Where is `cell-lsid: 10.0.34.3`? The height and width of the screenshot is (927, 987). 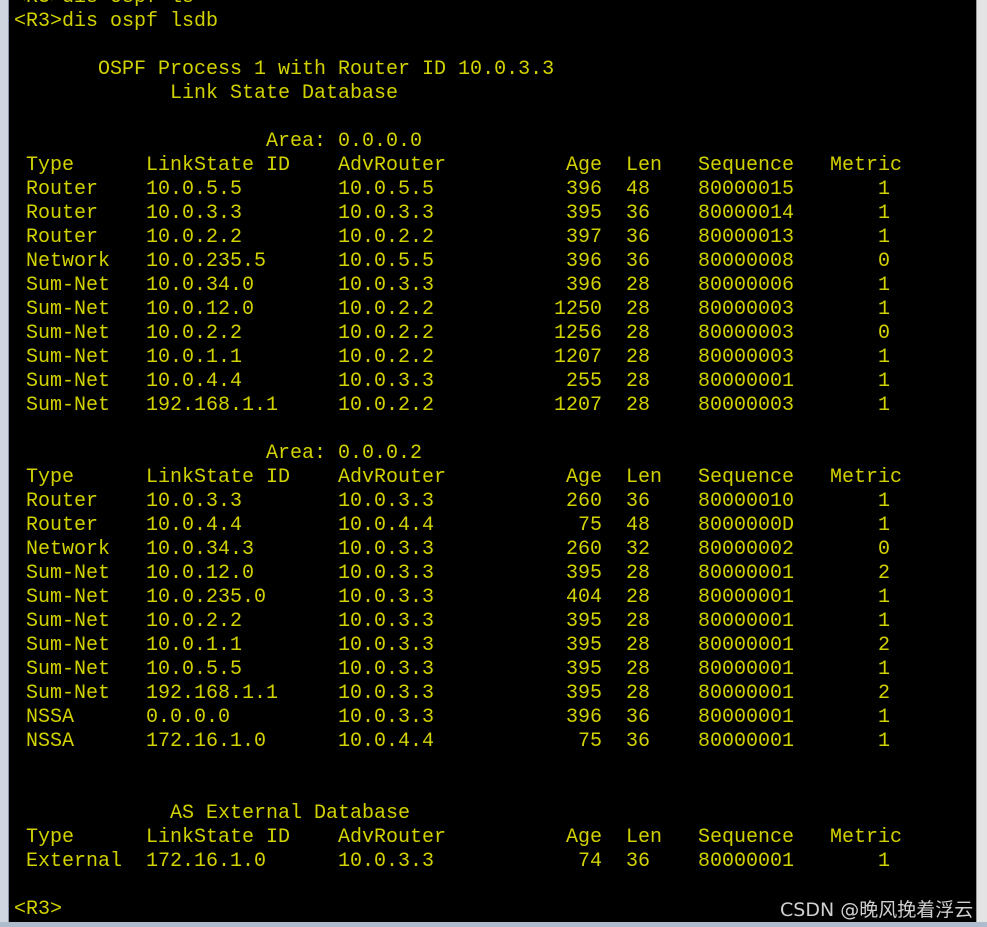
cell-lsid: 10.0.34.3 is located at coordinates (200, 549).